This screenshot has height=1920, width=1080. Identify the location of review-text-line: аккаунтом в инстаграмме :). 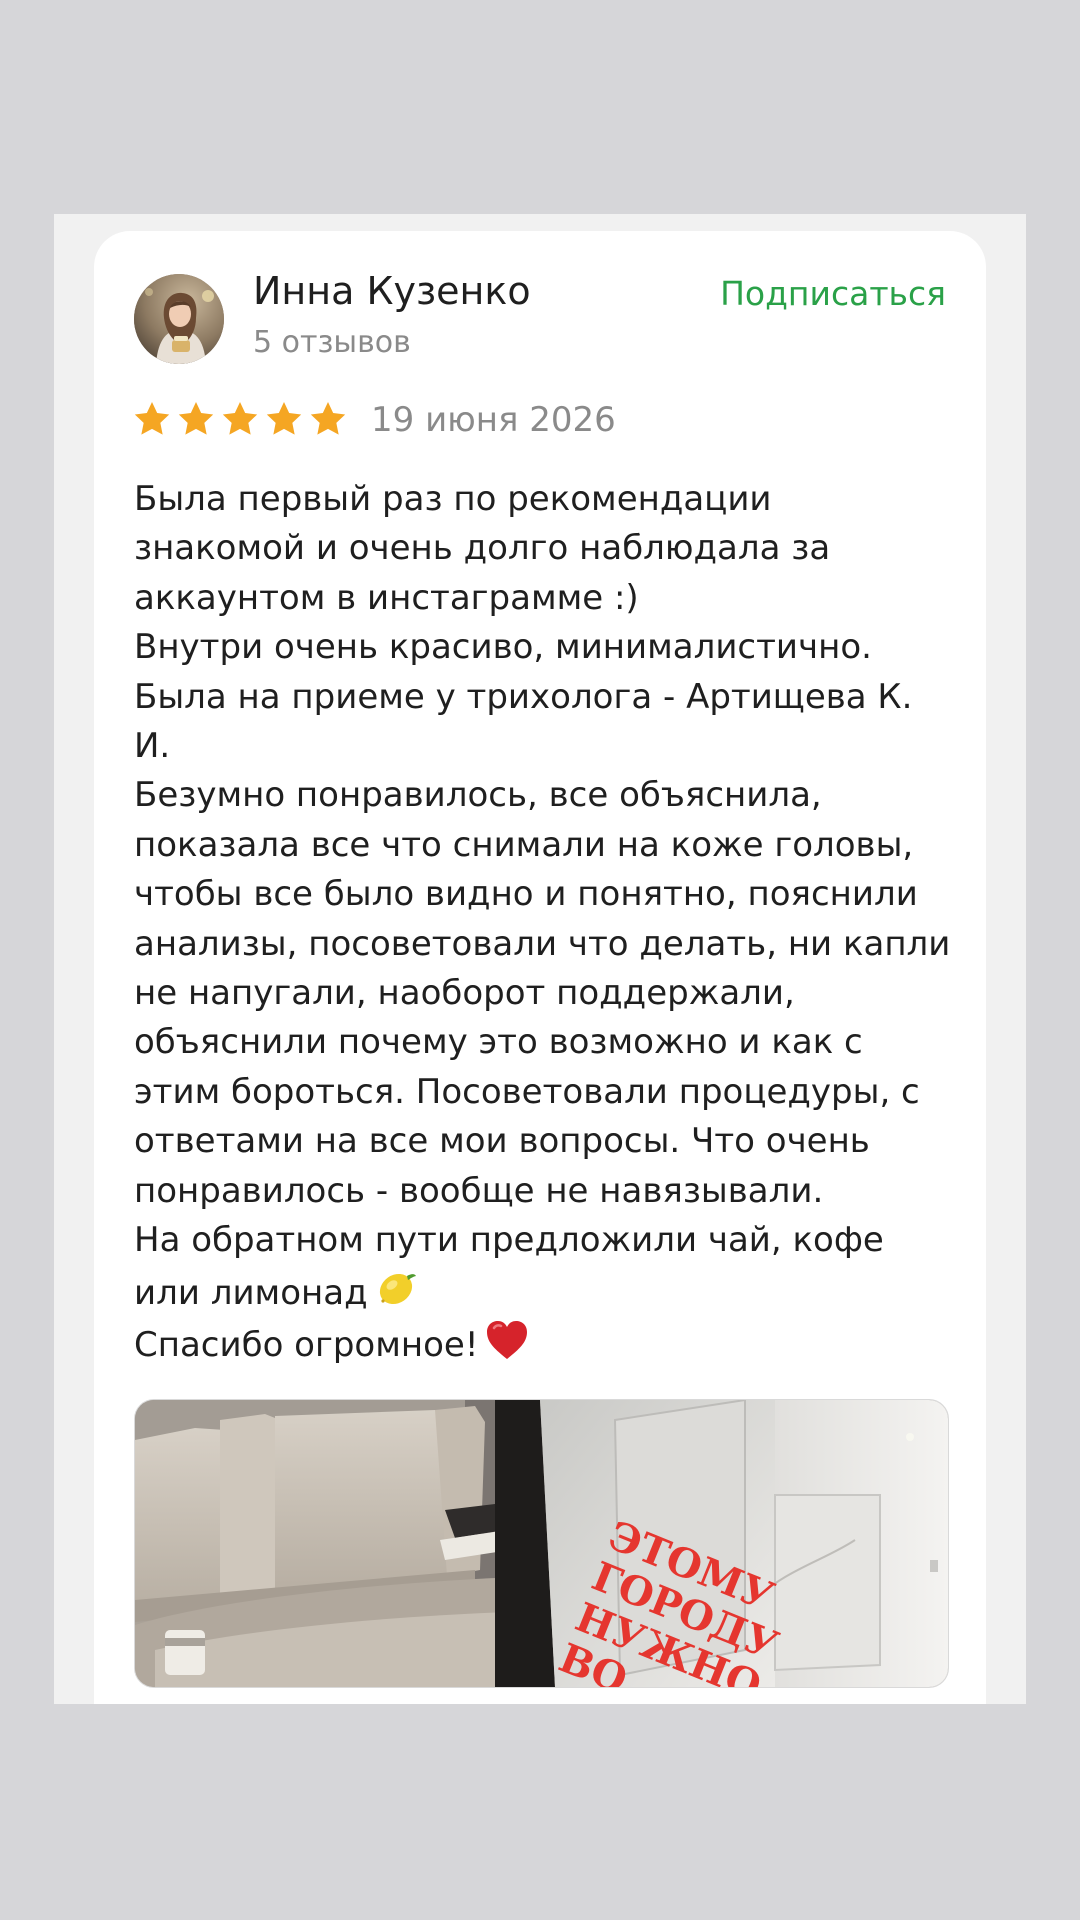
(544, 598).